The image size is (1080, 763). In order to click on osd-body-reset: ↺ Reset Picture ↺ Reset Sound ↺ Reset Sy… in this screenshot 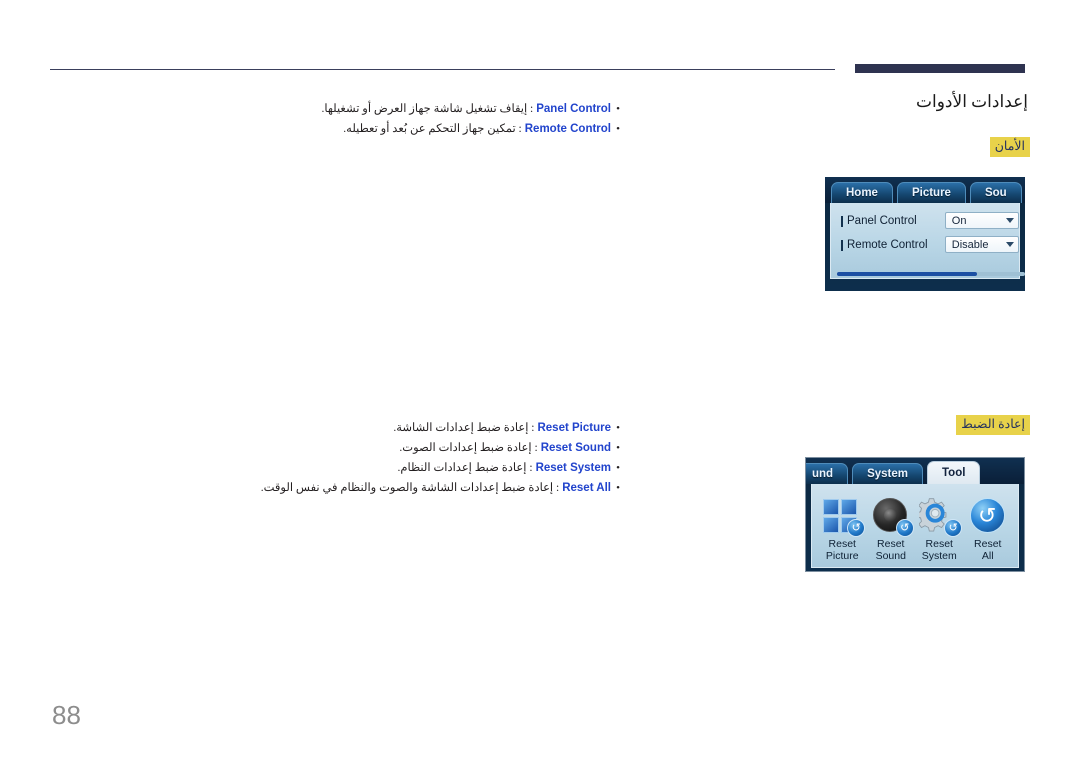, I will do `click(915, 526)`.